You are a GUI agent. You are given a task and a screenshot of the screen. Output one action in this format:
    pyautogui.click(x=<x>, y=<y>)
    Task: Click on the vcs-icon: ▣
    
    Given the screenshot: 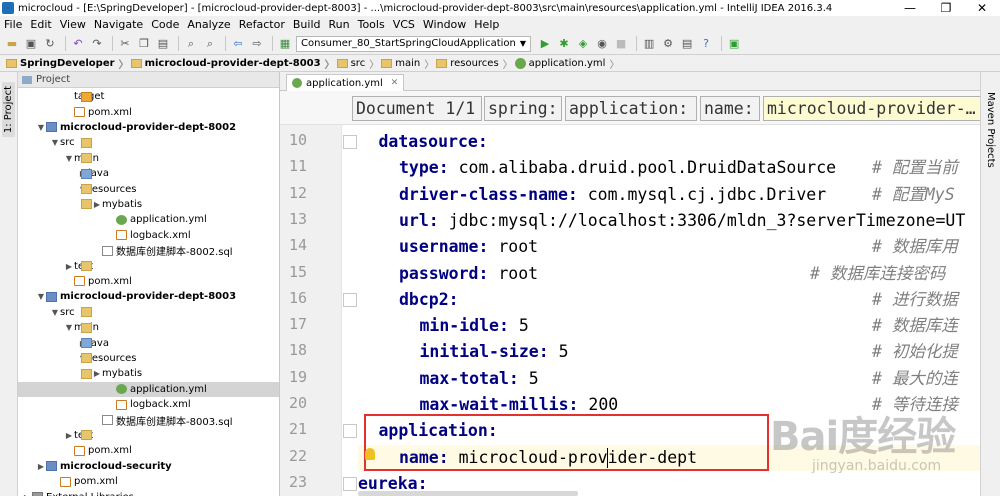 What is the action you would take?
    pyautogui.click(x=734, y=44)
    